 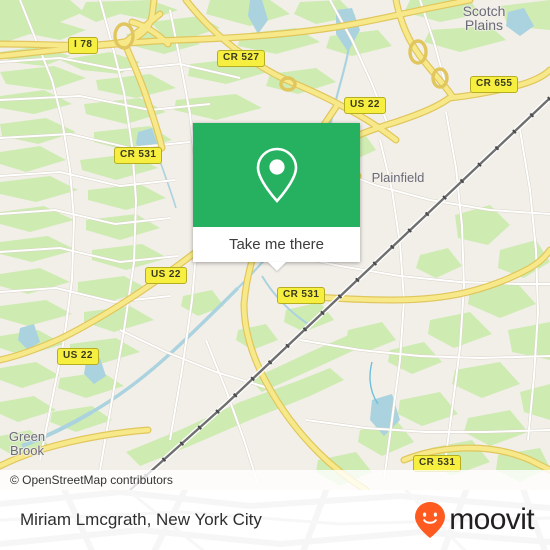 I want to click on map-attribution: © OpenStreetMap contributors, so click(x=275, y=480).